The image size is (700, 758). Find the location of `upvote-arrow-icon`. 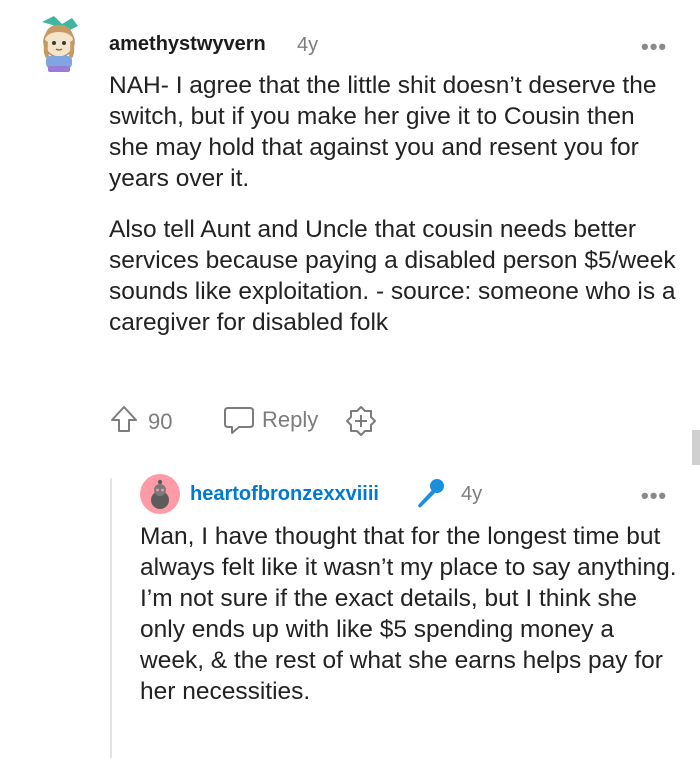

upvote-arrow-icon is located at coordinates (124, 419).